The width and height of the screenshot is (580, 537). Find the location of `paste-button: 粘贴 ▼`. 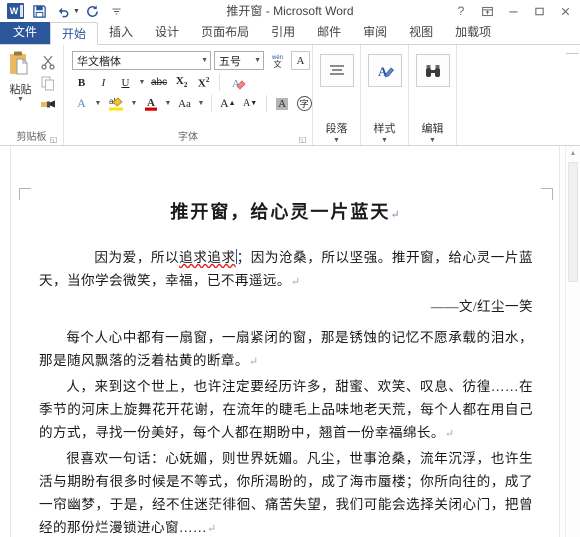

paste-button: 粘贴 ▼ is located at coordinates (20, 76).